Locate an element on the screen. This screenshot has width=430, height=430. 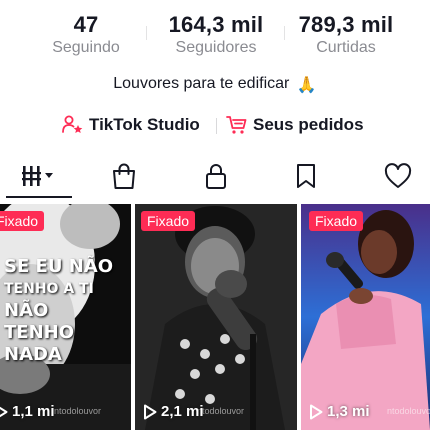
orders-label: Seus pedidos is located at coordinates (308, 124).